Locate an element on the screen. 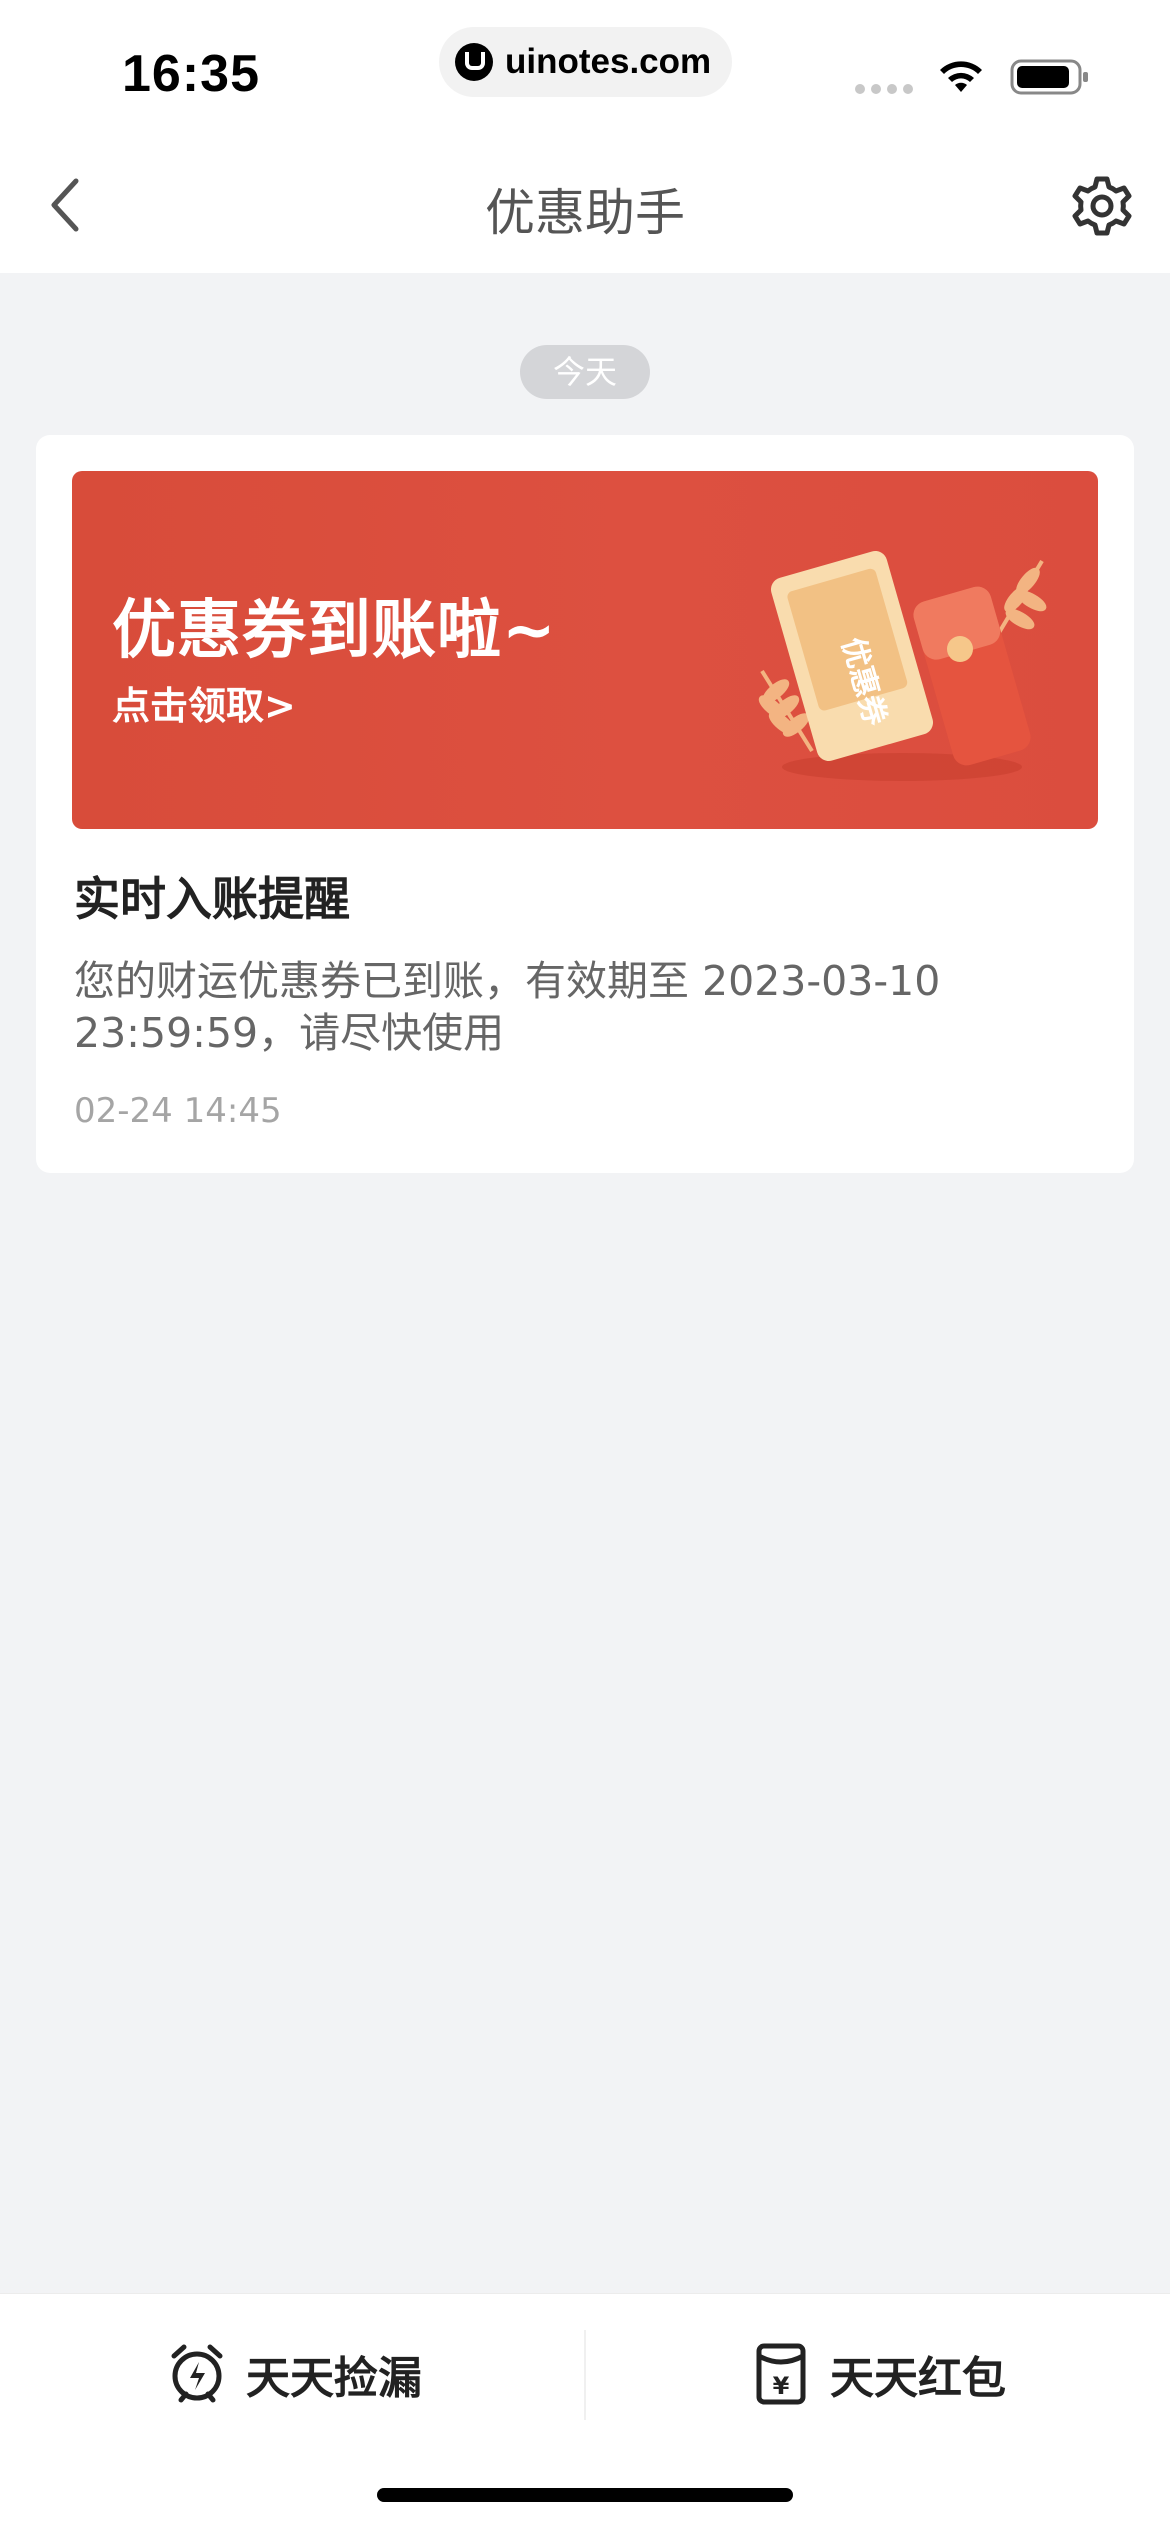  tab-divider is located at coordinates (585, 2375).